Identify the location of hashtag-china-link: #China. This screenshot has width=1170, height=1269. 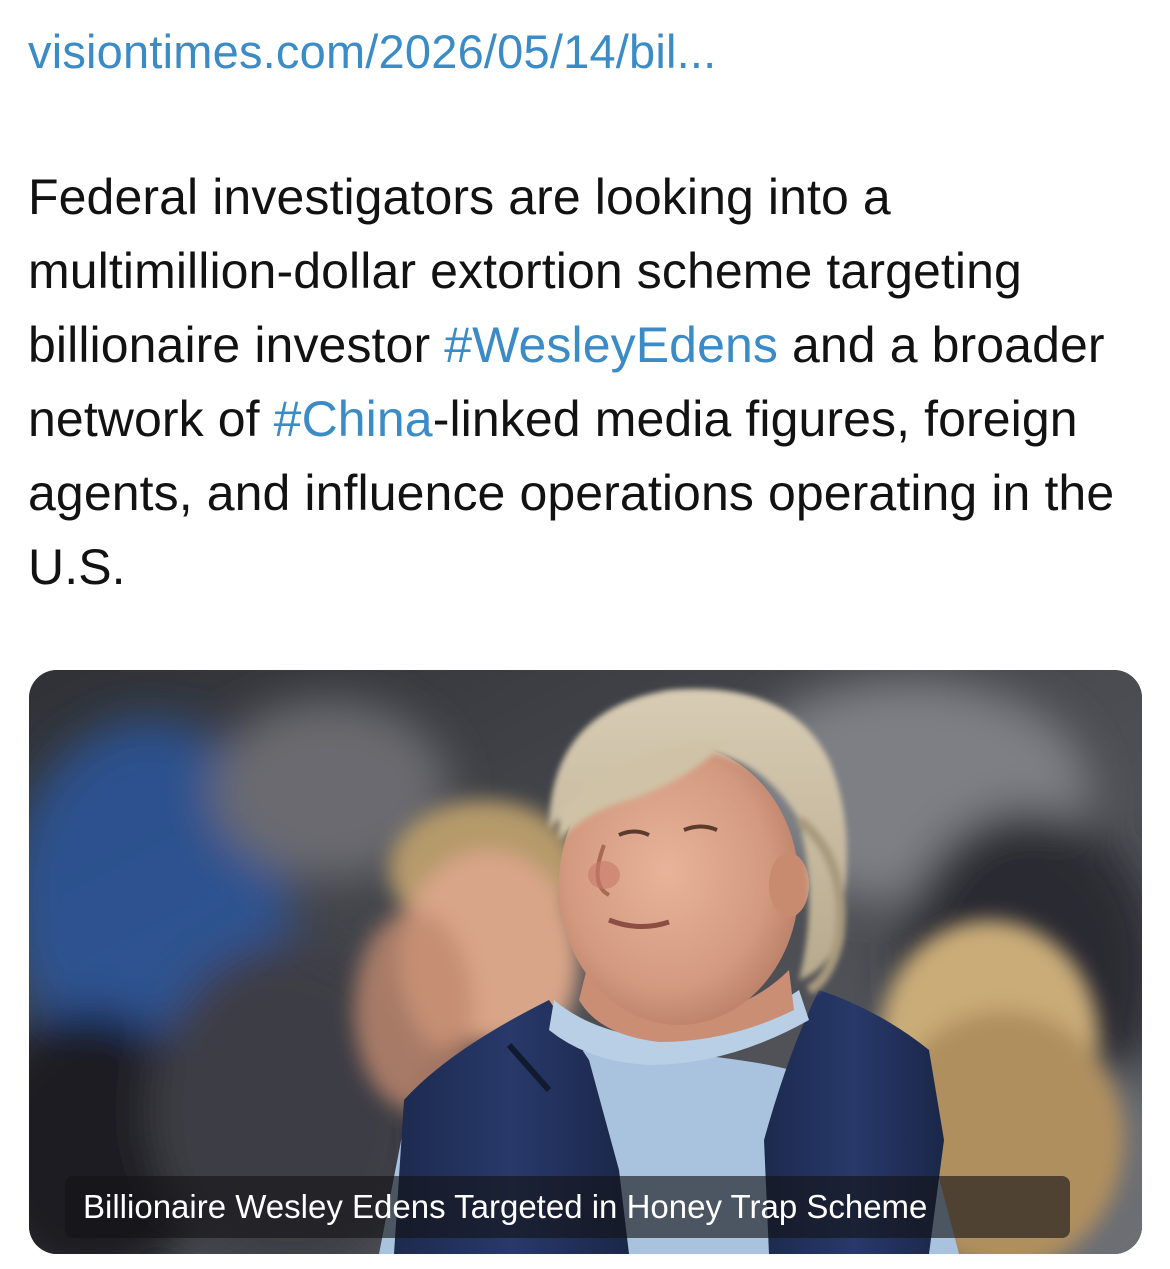
(353, 419).